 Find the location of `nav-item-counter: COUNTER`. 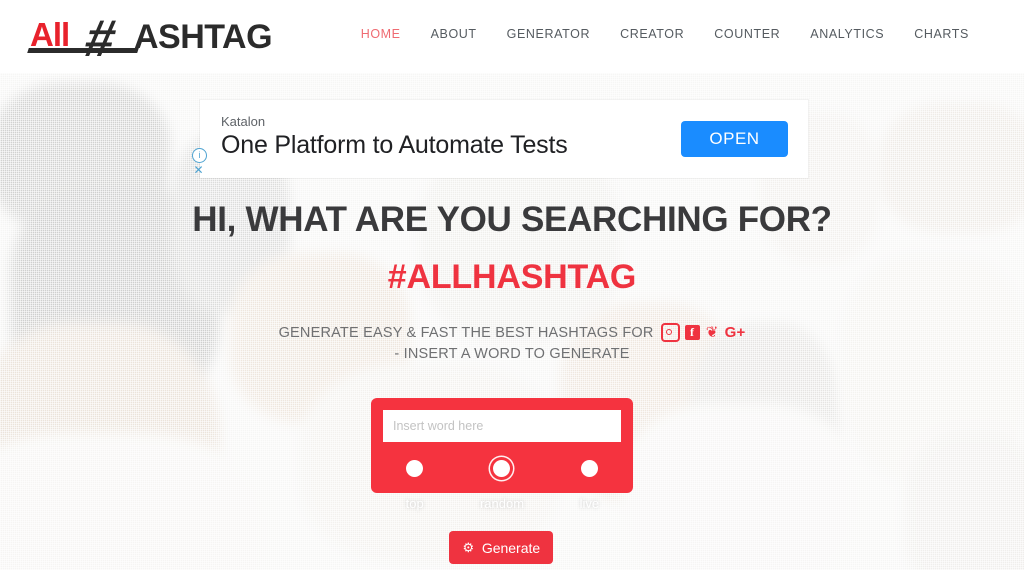

nav-item-counter: COUNTER is located at coordinates (747, 34).